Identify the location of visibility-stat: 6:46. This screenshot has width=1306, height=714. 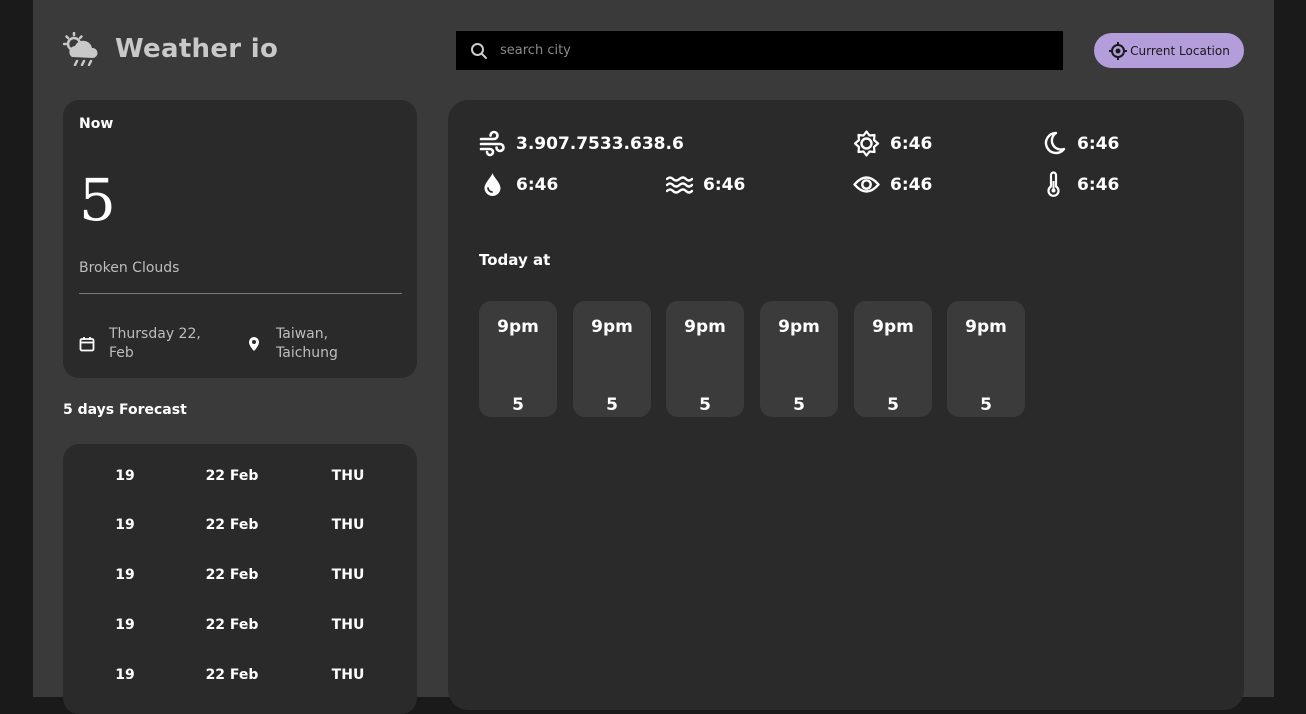
(892, 184).